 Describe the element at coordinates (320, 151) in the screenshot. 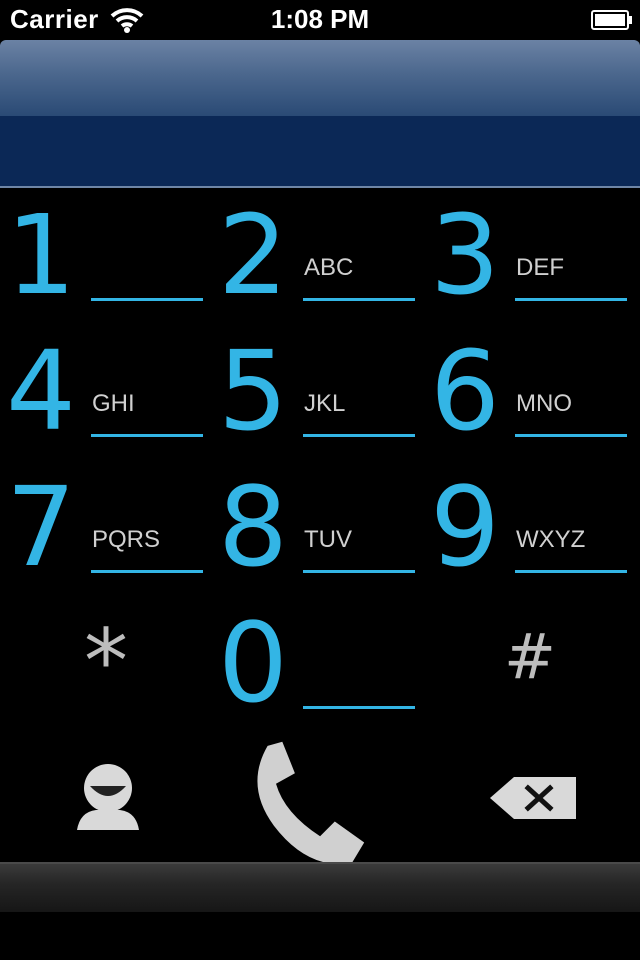

I see `header-band` at that location.